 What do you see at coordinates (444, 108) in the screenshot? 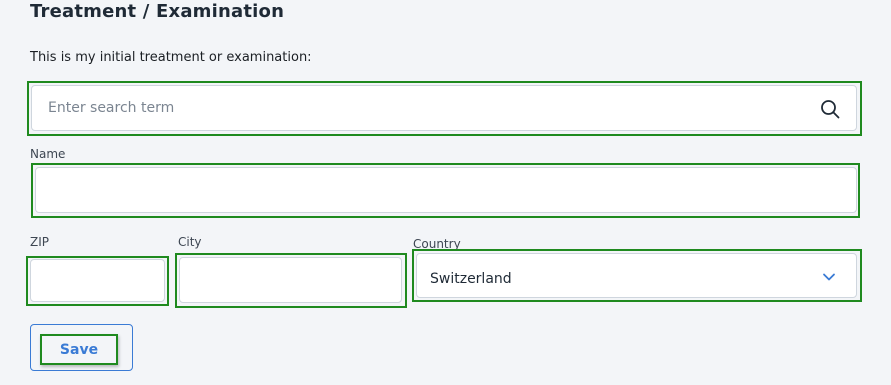
I see `search-input` at bounding box center [444, 108].